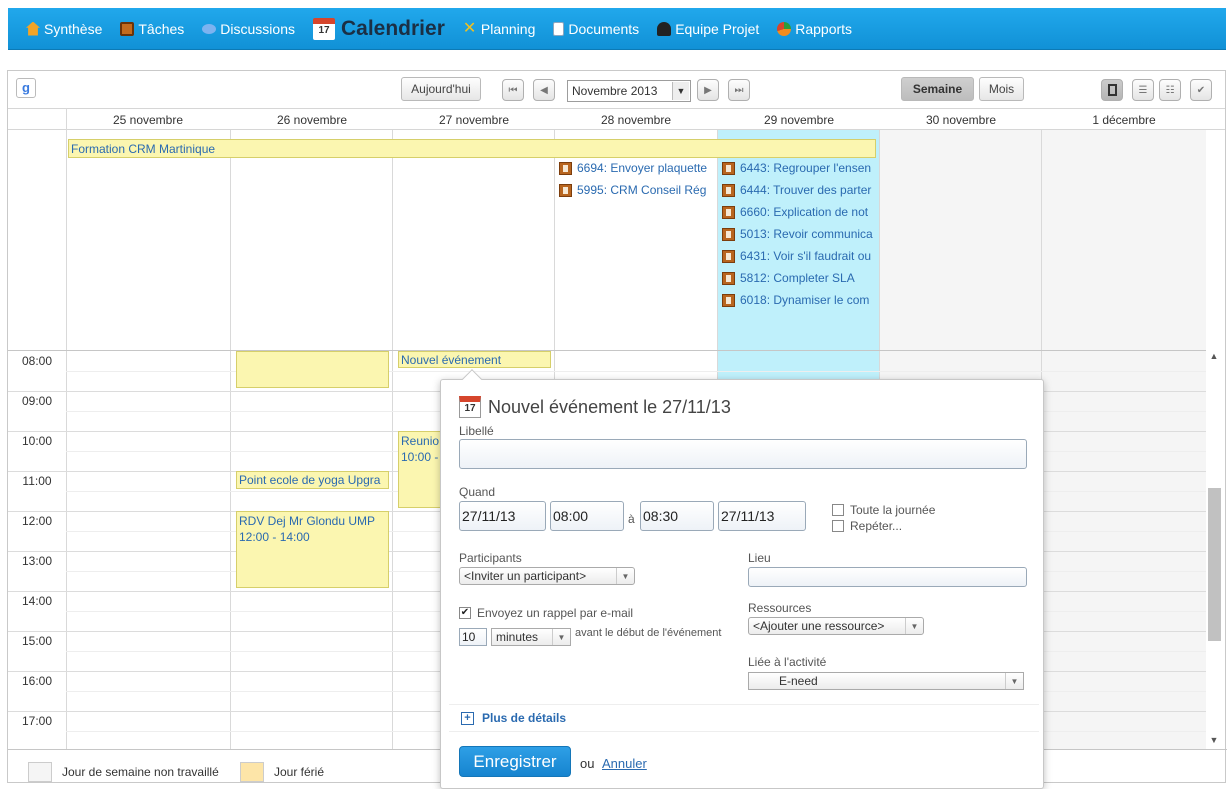  What do you see at coordinates (209, 28) in the screenshot?
I see `chat-bubble-icon` at bounding box center [209, 28].